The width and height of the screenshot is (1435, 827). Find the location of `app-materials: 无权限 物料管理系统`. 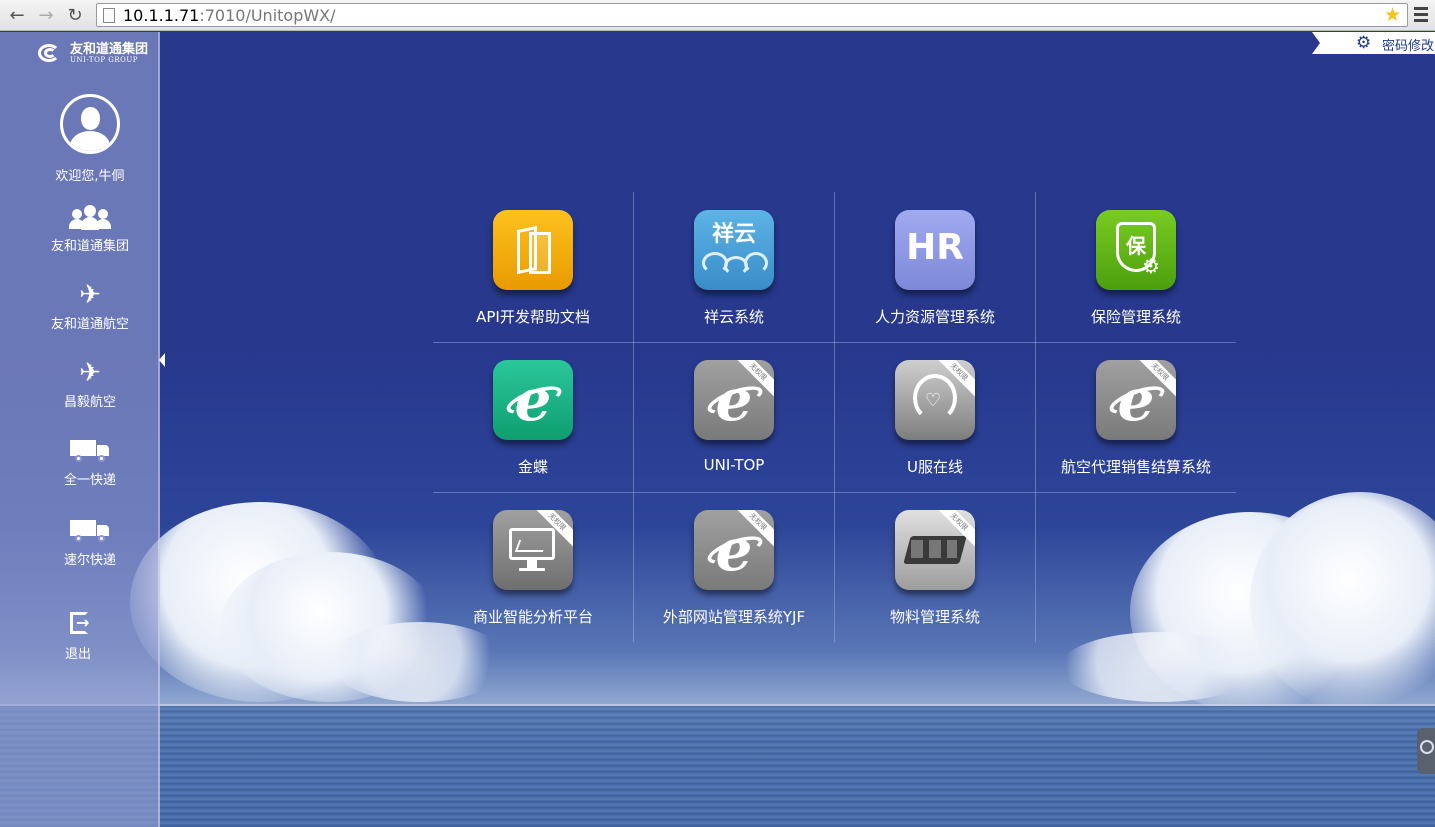

app-materials: 无权限 物料管理系统 is located at coordinates (935, 567).